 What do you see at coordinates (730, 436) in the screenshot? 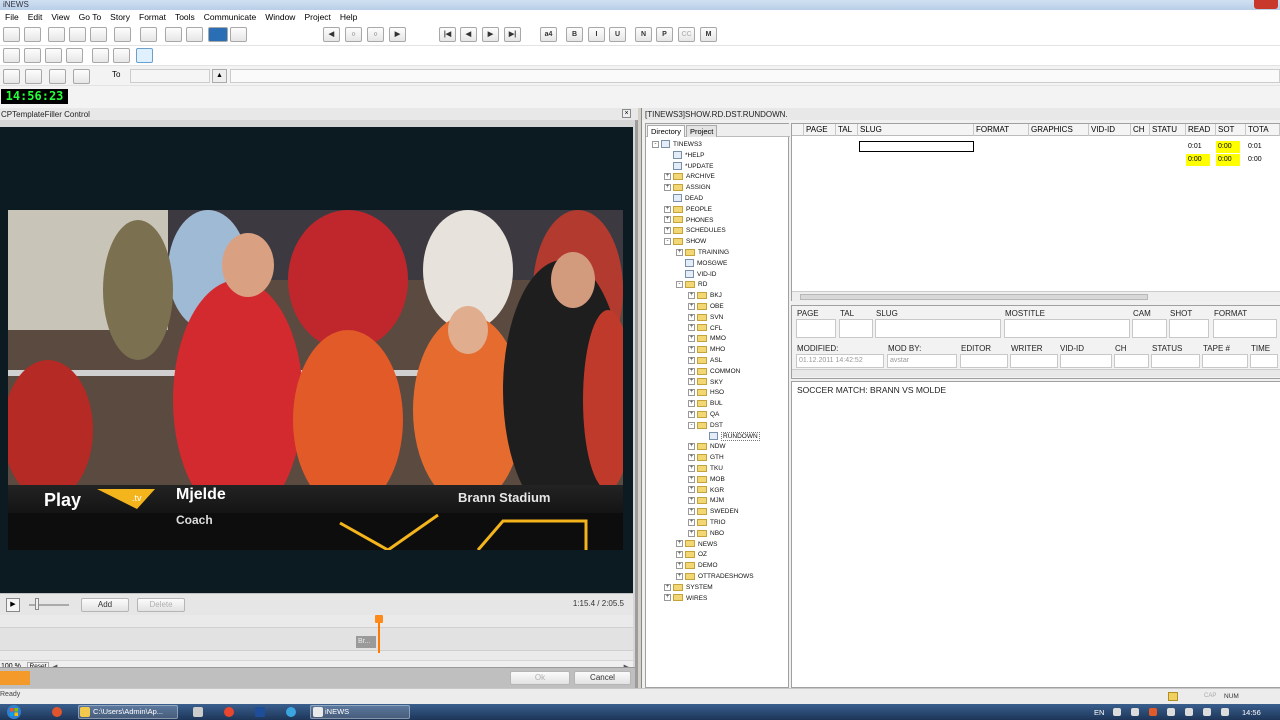
I see `tree-item: RUNDOWN` at bounding box center [730, 436].